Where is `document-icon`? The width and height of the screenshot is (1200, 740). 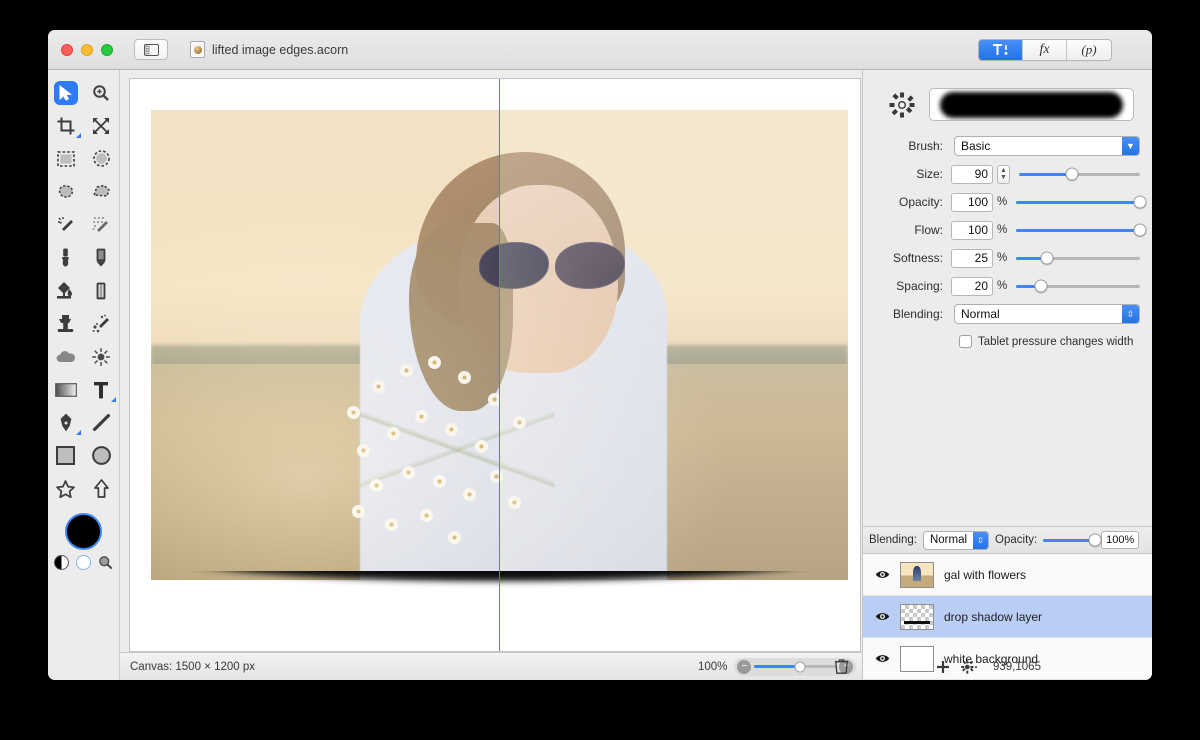 document-icon is located at coordinates (197, 49).